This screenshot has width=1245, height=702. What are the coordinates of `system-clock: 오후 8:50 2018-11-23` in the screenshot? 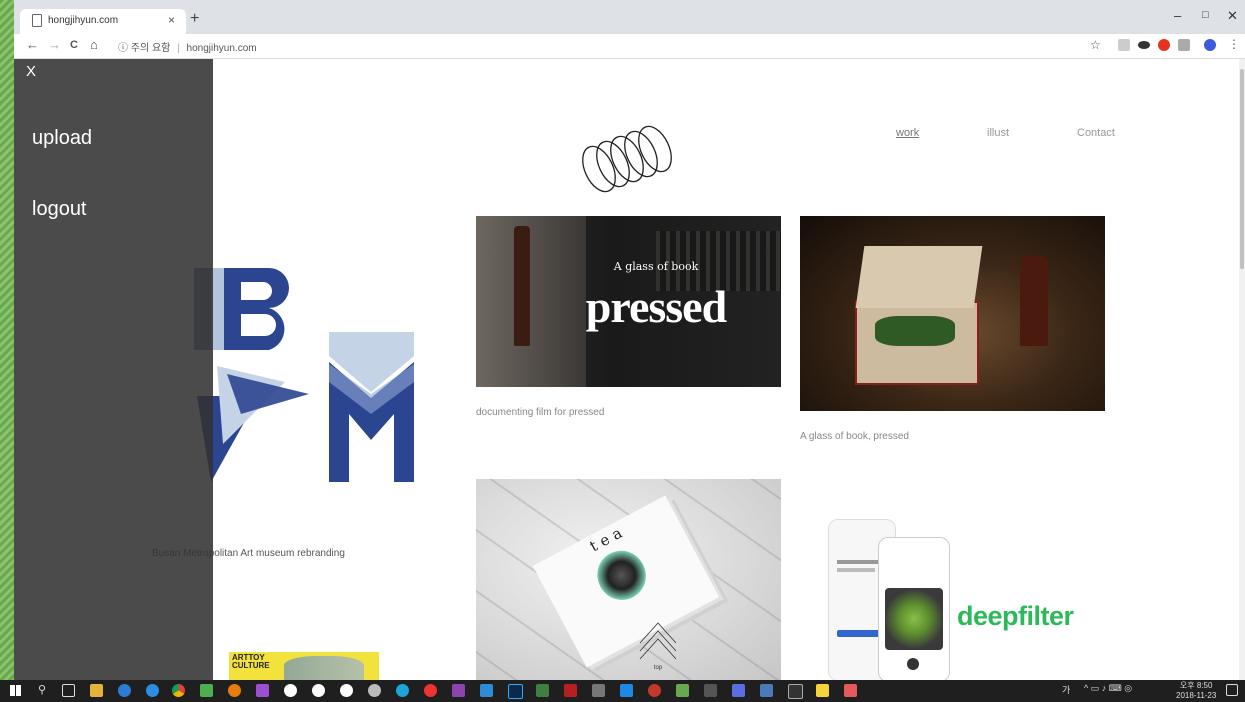 It's located at (1196, 691).